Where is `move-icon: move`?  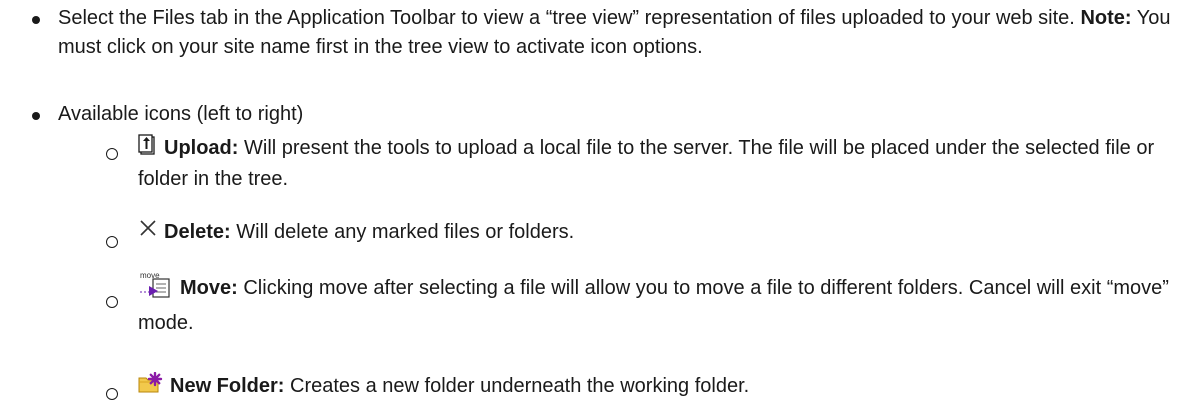 move-icon: move is located at coordinates (156, 289).